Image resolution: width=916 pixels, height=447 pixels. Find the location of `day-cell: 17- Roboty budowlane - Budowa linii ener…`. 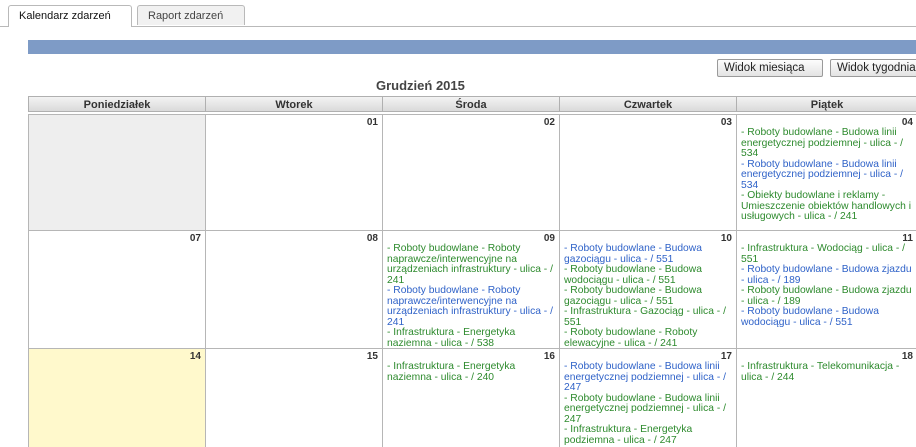

day-cell: 17- Roboty budowlane - Budowa linii ener… is located at coordinates (648, 397).